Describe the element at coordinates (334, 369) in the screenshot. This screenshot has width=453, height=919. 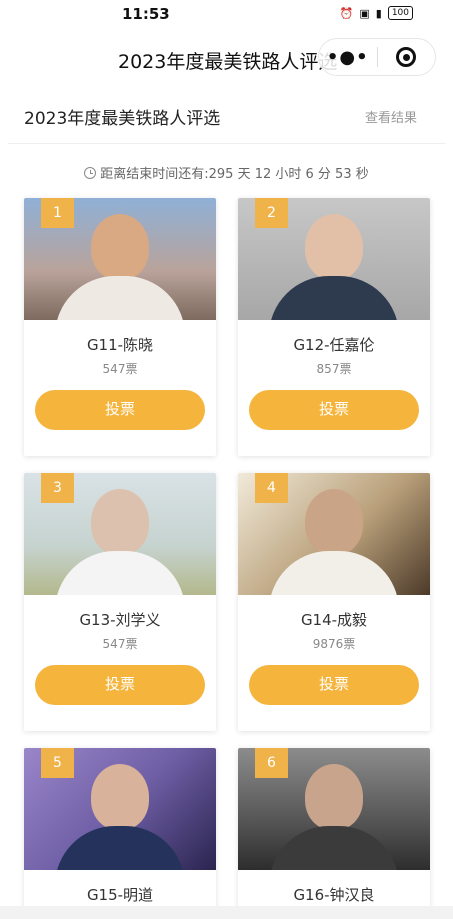
I see `vote-count: 857票` at that location.